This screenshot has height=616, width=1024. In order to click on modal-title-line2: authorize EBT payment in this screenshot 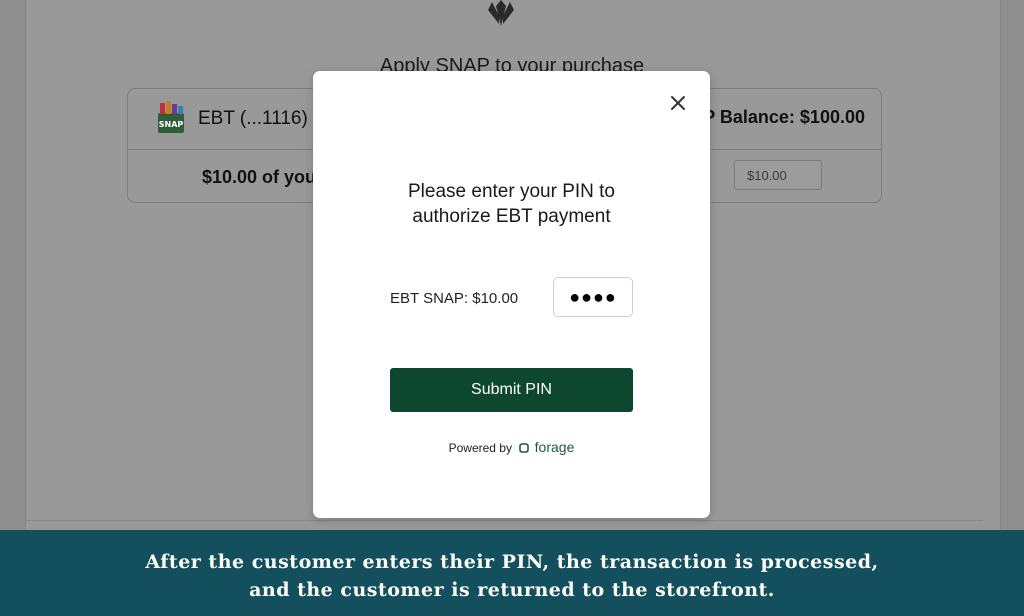, I will do `click(511, 216)`.